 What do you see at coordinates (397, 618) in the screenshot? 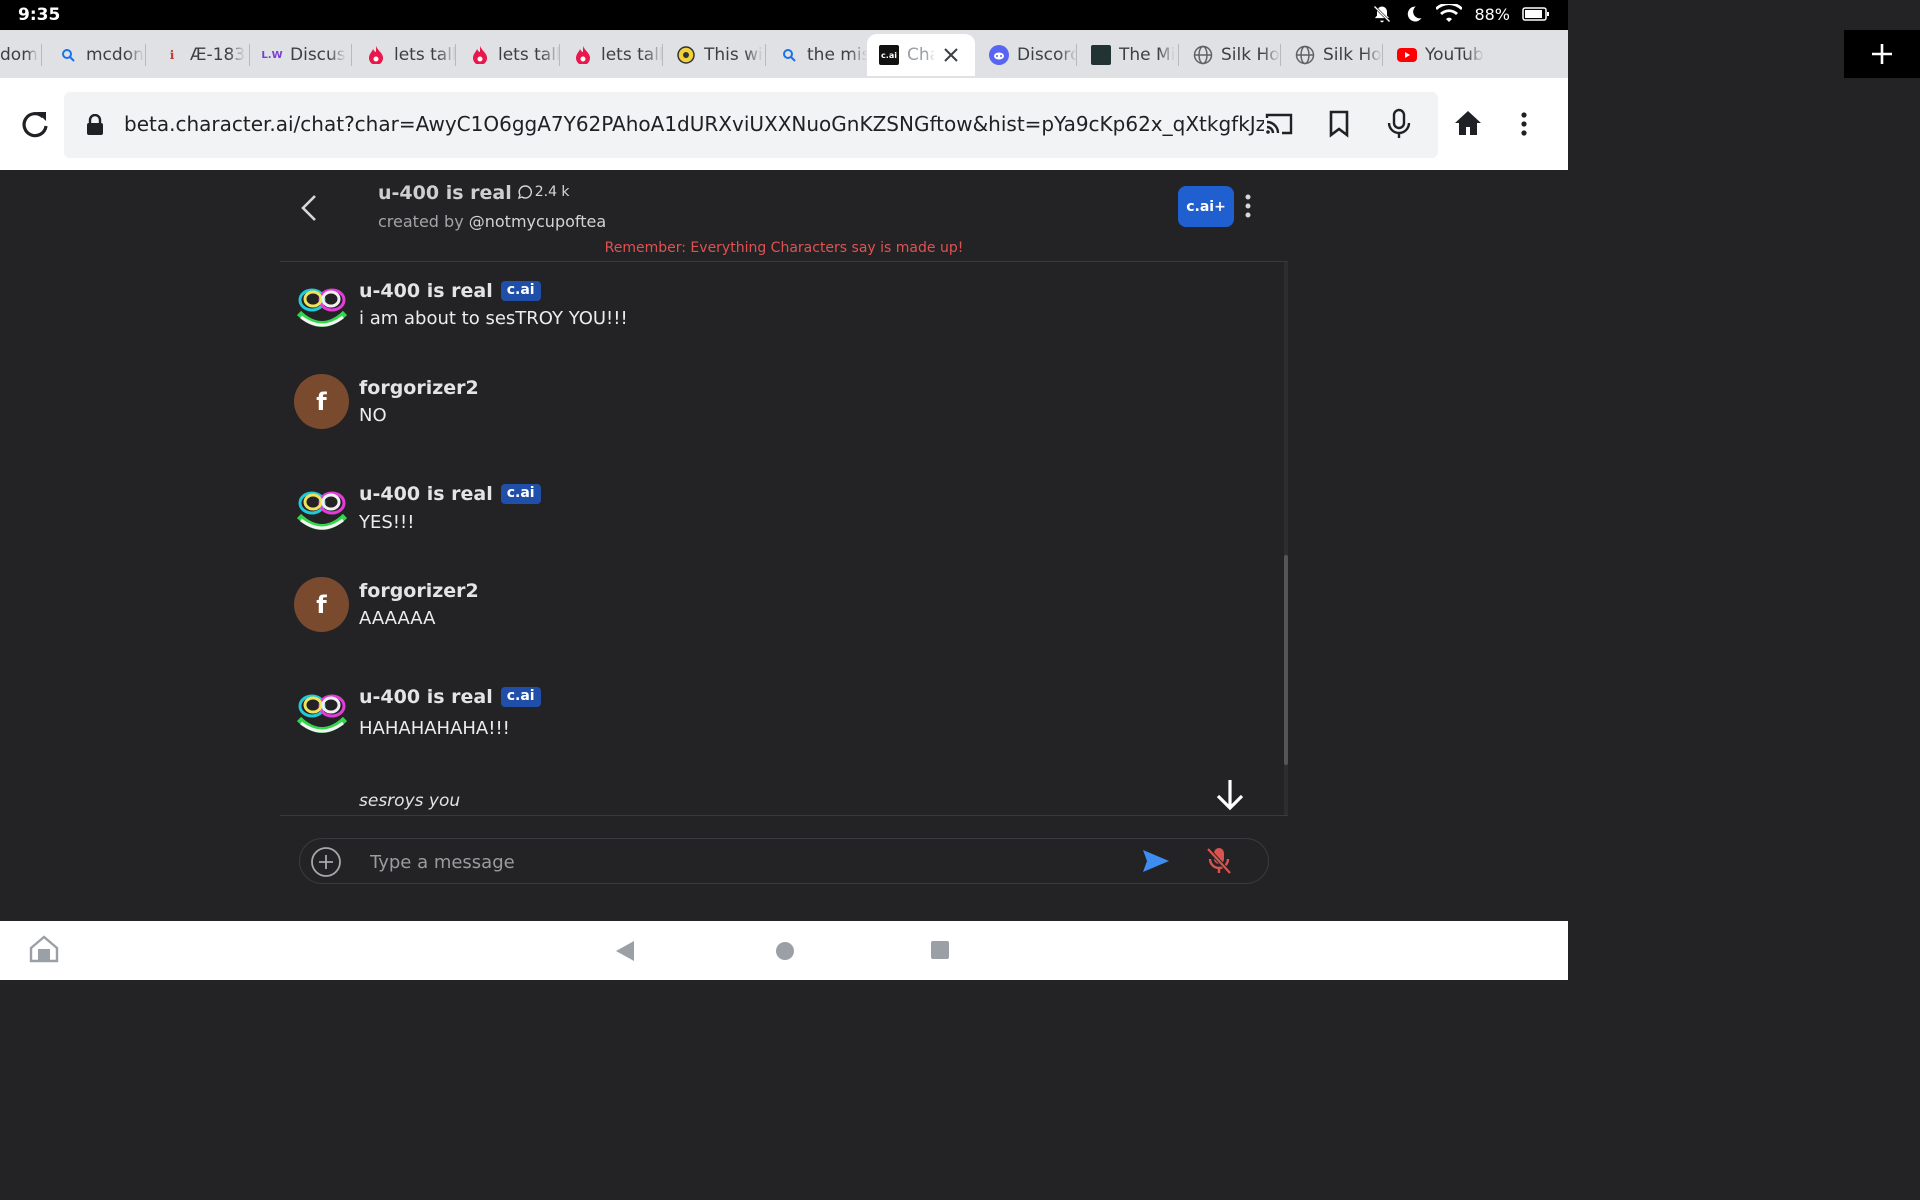
I see `message-text: AAAAAA` at bounding box center [397, 618].